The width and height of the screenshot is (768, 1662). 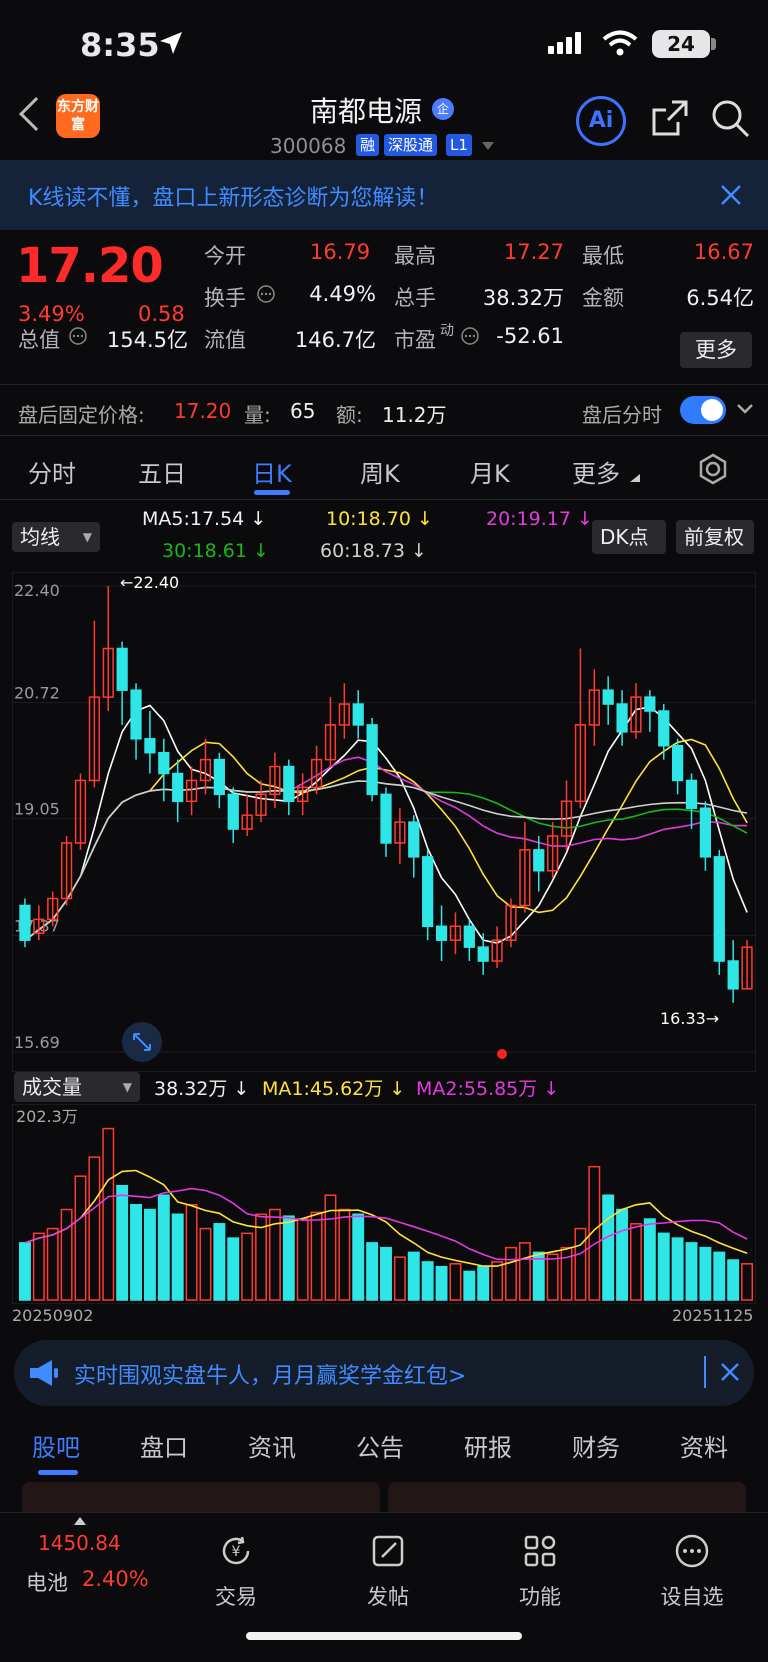 What do you see at coordinates (723, 252) in the screenshot?
I see `low-value: 16.67` at bounding box center [723, 252].